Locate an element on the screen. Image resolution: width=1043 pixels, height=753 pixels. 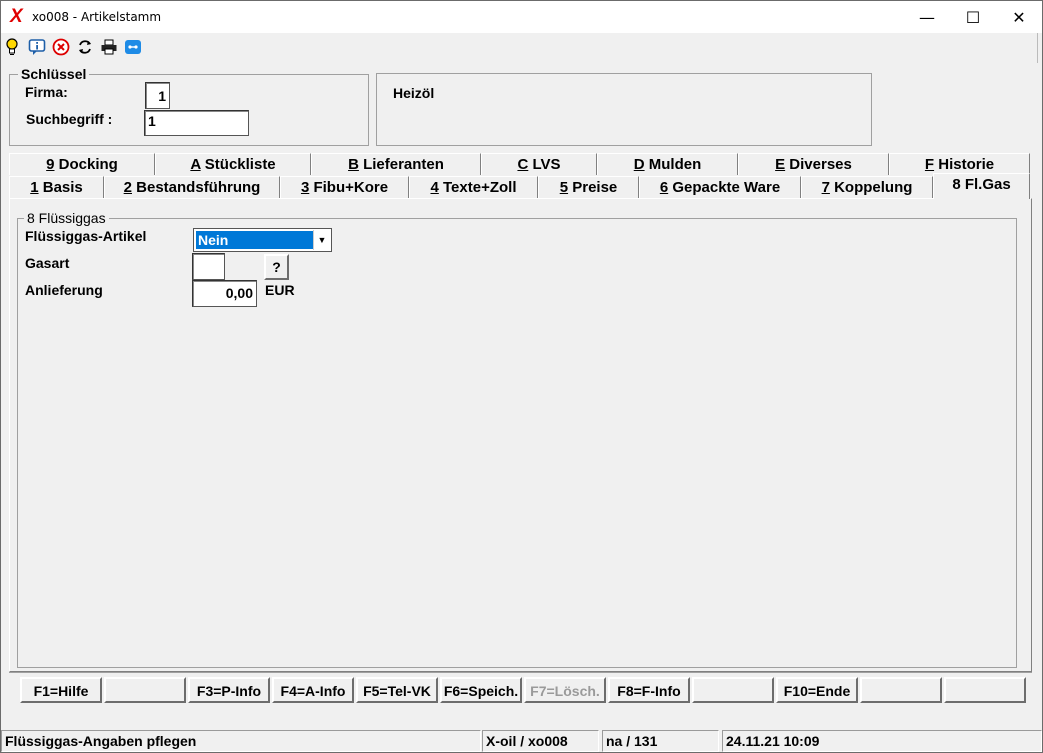
tab-hotkey: F is located at coordinates (929, 164).